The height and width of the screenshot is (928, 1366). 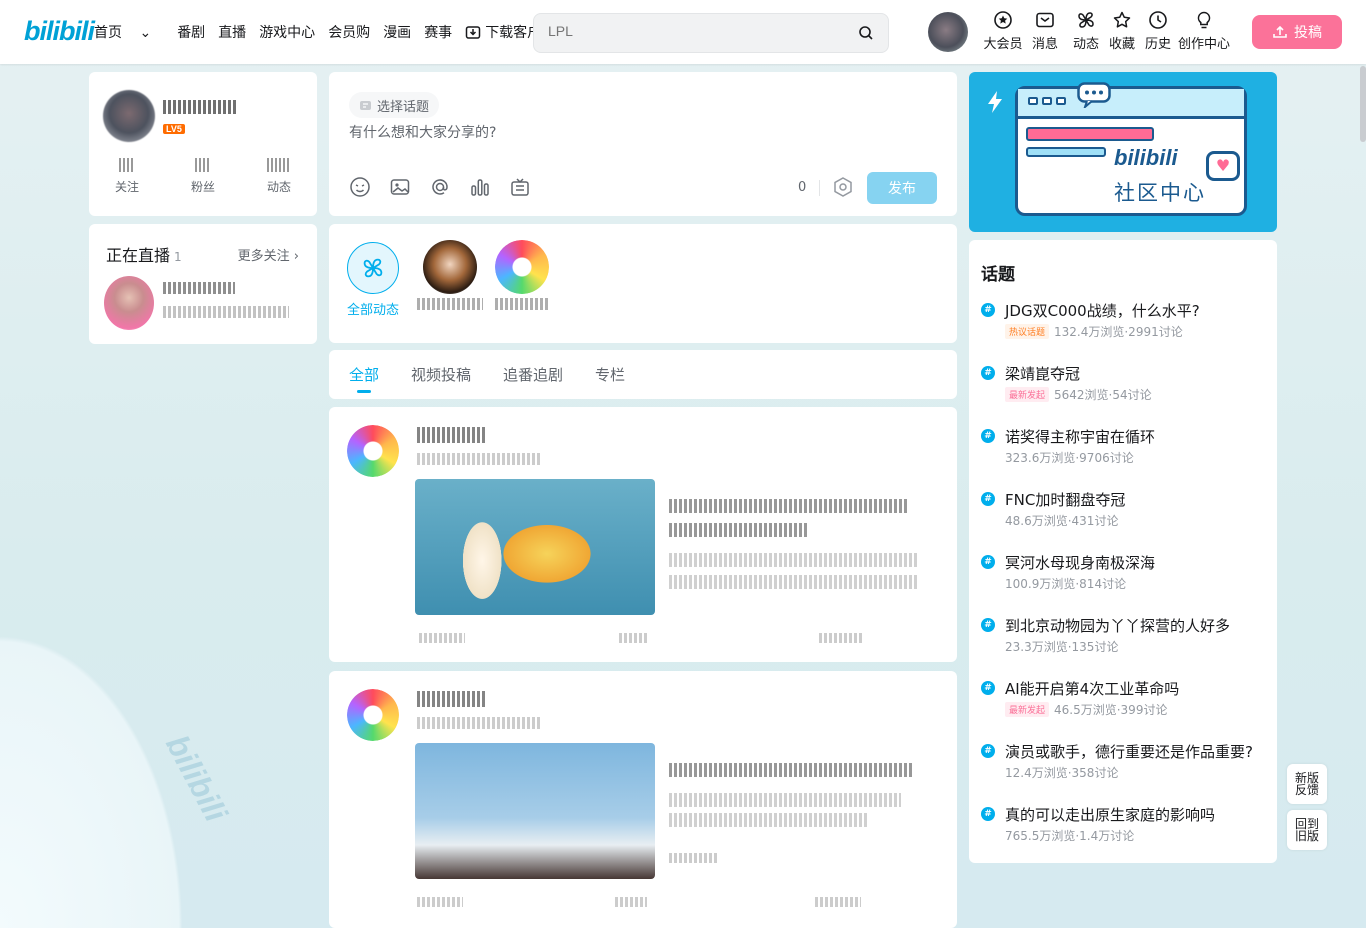 I want to click on topic-item: # AI能开启第4次工业革命吗 最新发起 46.5万浏览·399讨论, so click(x=1126, y=700).